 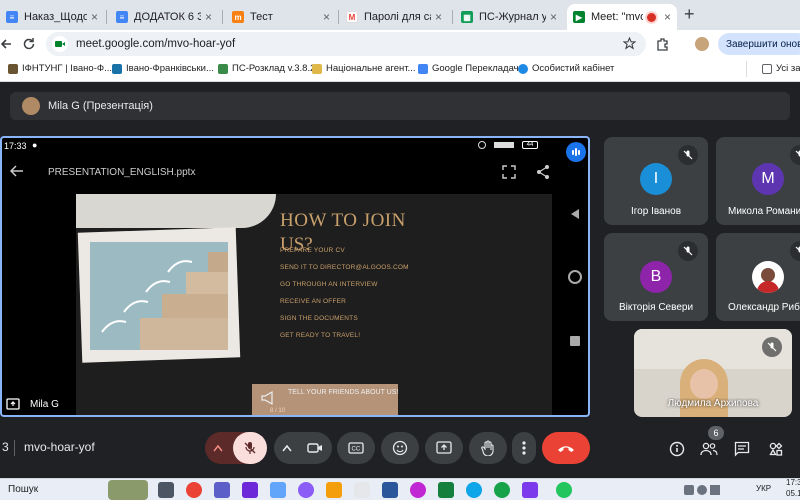 What do you see at coordinates (524, 448) in the screenshot?
I see `more-options-button` at bounding box center [524, 448].